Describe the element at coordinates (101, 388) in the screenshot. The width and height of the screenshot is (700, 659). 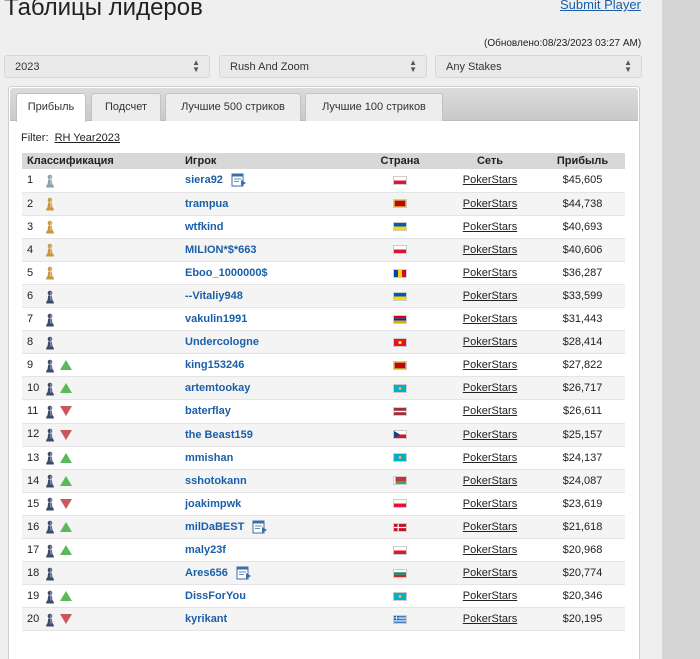
I see `rank-cell: 10` at that location.